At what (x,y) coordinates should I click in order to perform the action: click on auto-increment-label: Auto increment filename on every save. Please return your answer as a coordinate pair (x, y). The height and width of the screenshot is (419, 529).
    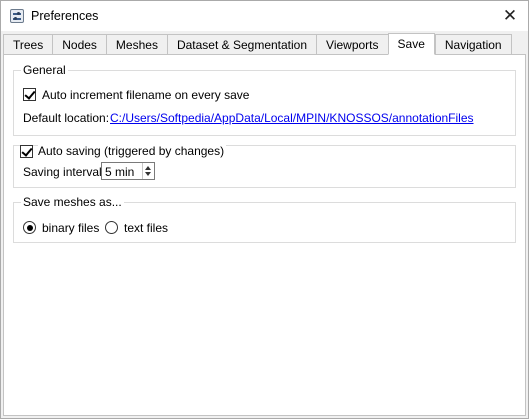
    Looking at the image, I should click on (145, 95).